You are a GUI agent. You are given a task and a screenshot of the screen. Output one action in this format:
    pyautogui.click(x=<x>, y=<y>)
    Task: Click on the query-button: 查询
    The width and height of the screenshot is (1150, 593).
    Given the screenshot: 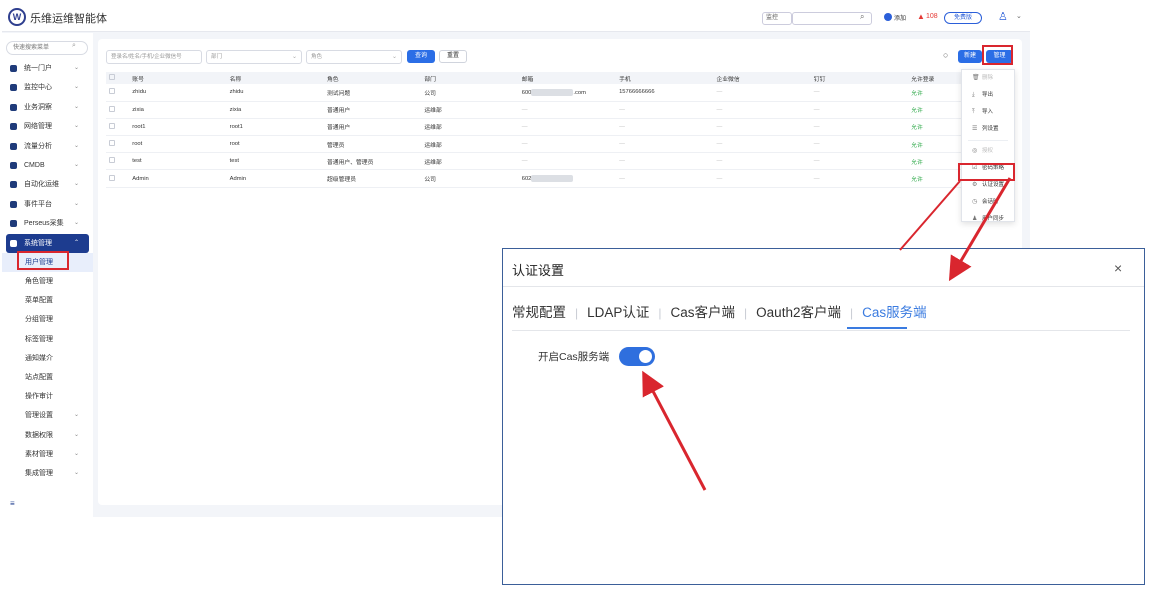 What is the action you would take?
    pyautogui.click(x=421, y=56)
    